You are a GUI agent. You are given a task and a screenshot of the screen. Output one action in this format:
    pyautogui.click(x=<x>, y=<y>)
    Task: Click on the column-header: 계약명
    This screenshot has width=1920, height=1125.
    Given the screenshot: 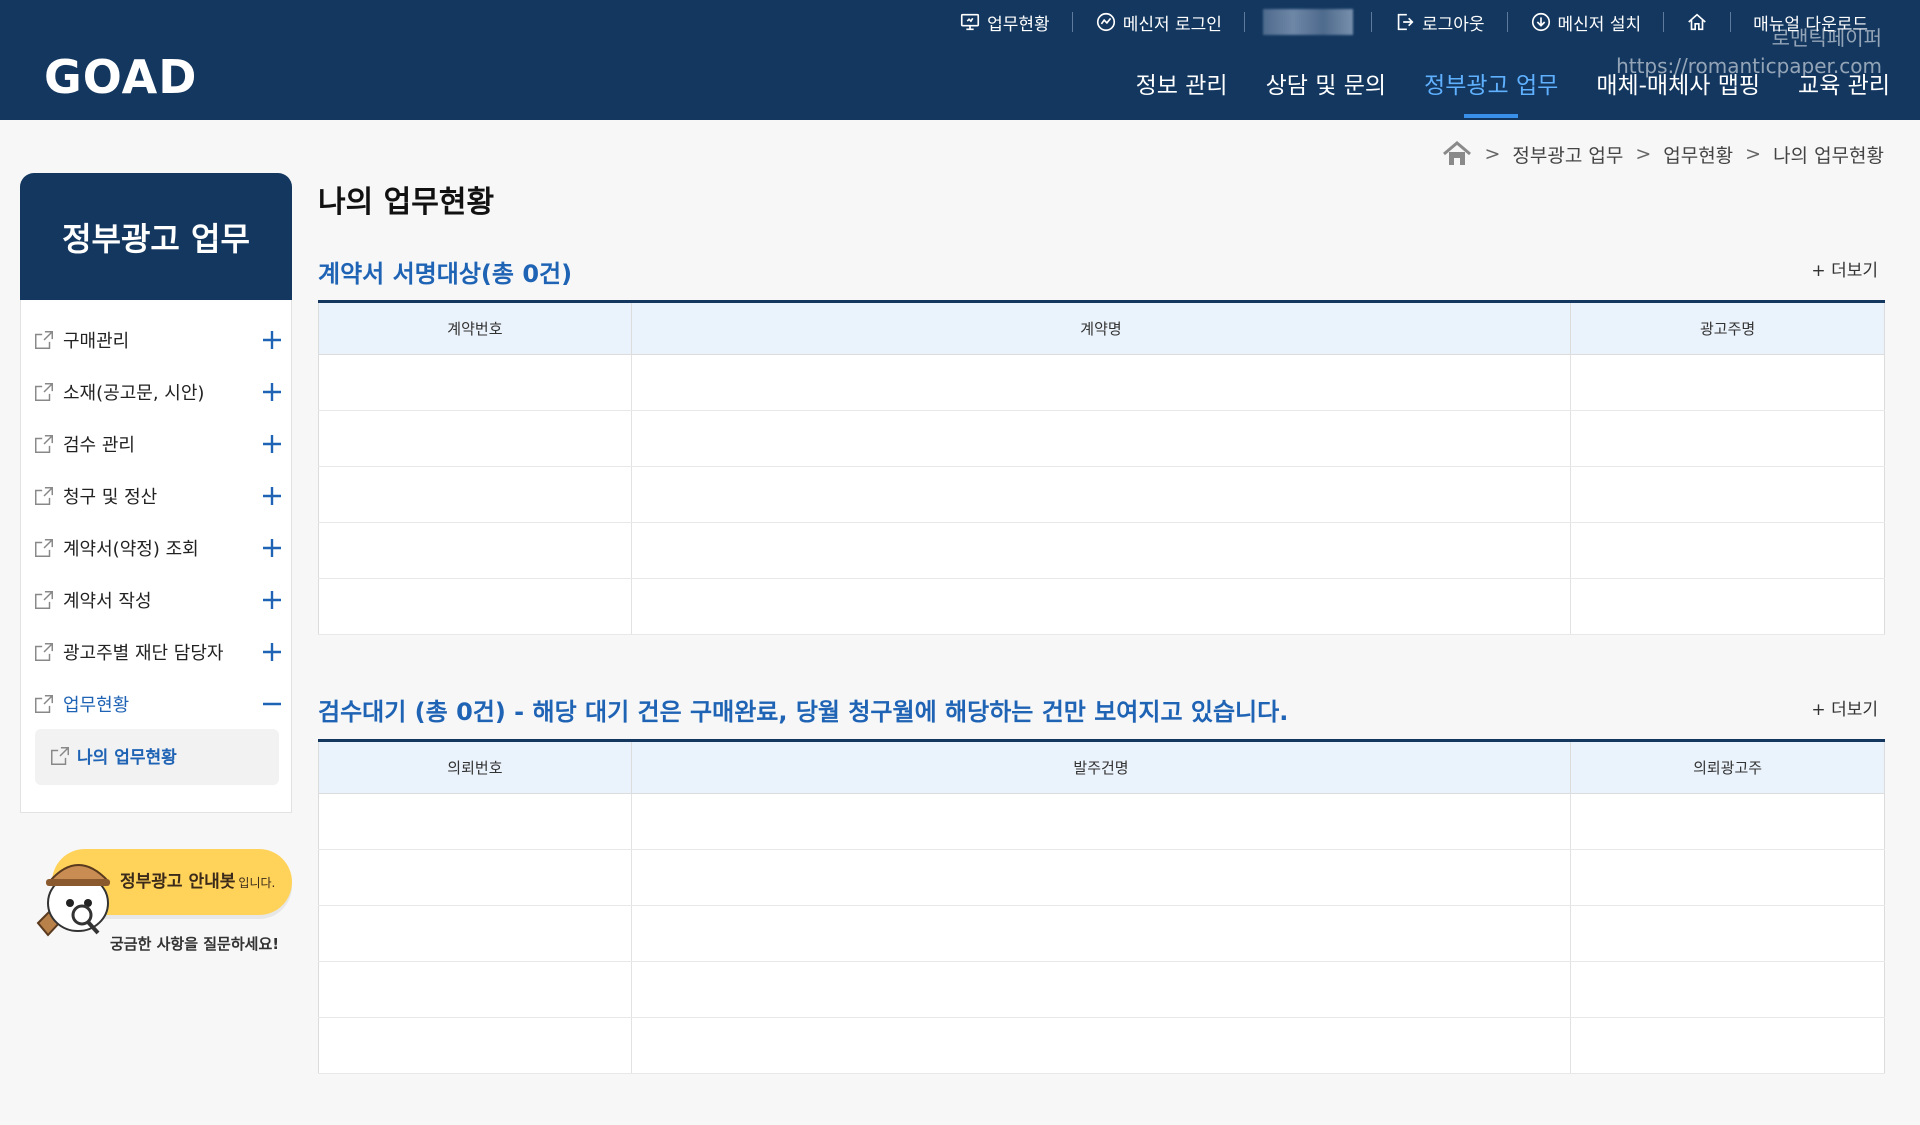 What is the action you would take?
    pyautogui.click(x=1101, y=328)
    